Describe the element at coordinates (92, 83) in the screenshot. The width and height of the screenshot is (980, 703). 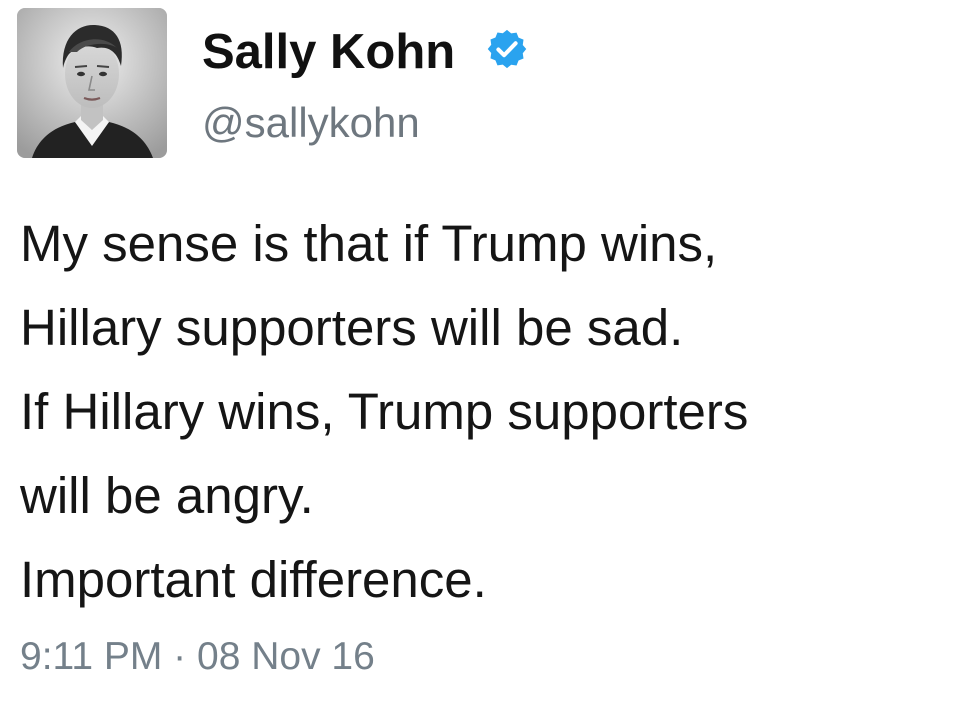
I see `author-avatar` at that location.